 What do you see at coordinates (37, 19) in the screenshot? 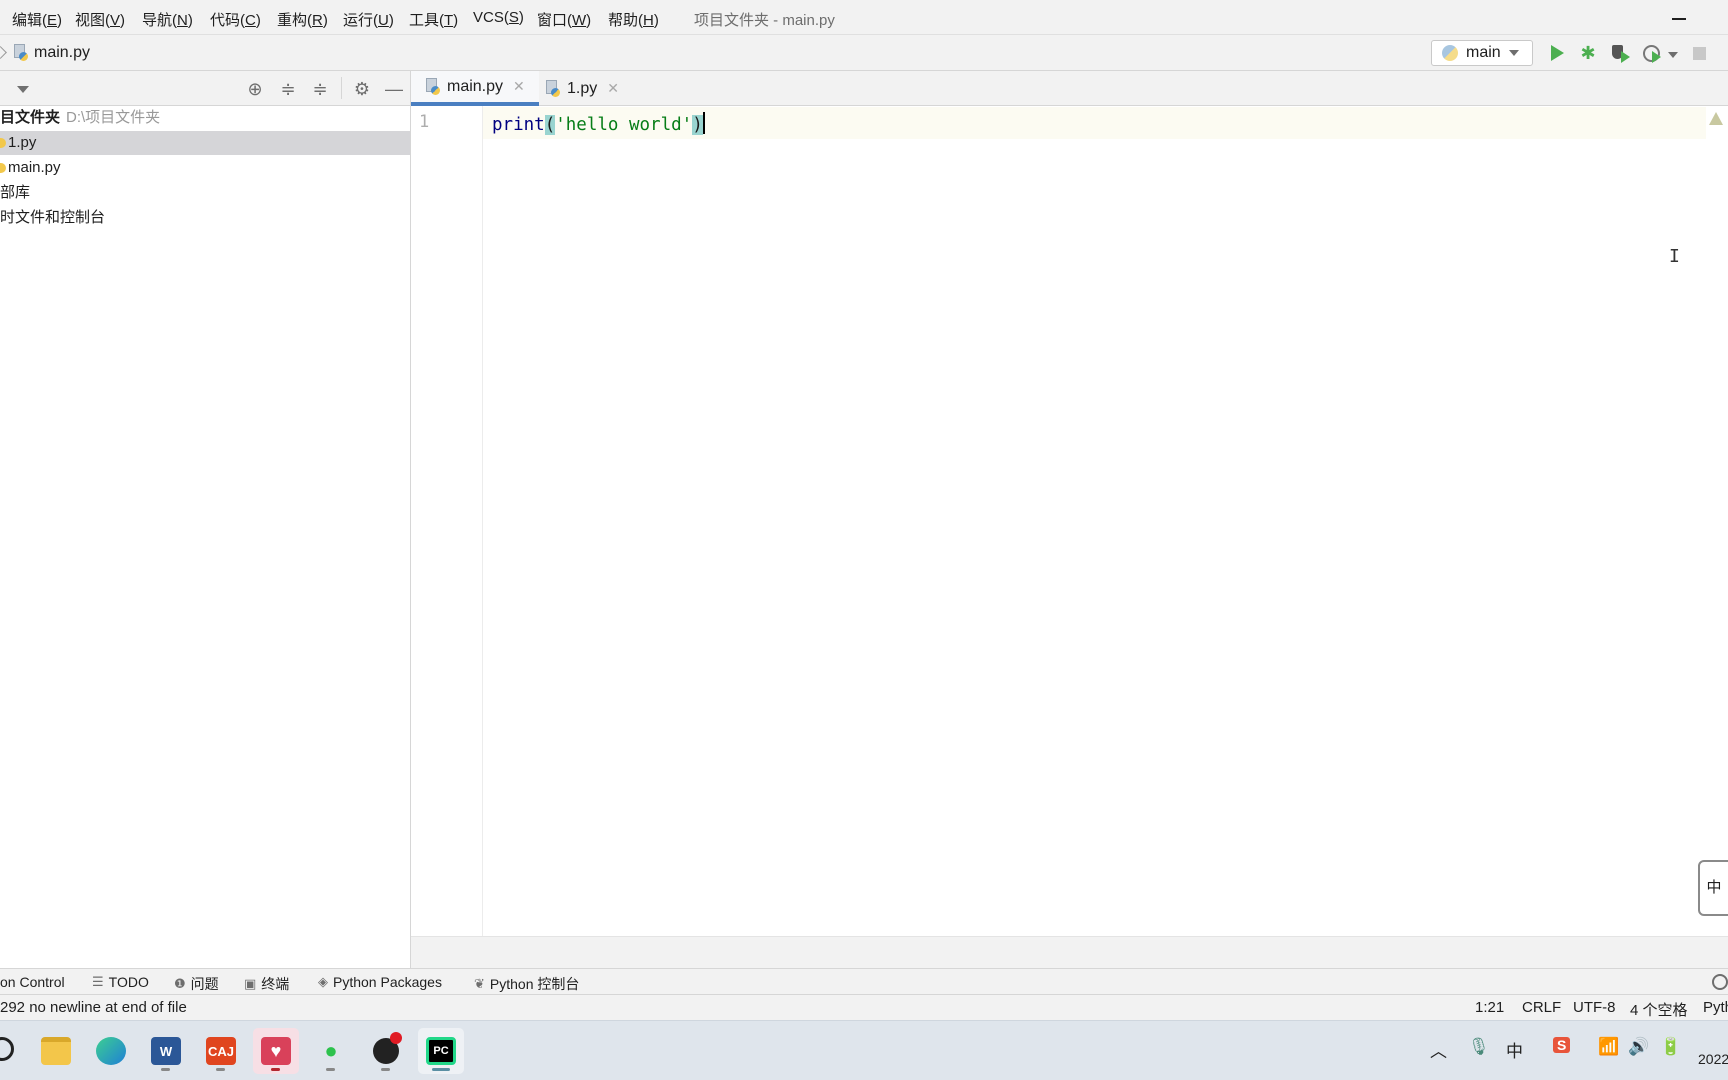
I see `menu-edit: 编辑(E)` at bounding box center [37, 19].